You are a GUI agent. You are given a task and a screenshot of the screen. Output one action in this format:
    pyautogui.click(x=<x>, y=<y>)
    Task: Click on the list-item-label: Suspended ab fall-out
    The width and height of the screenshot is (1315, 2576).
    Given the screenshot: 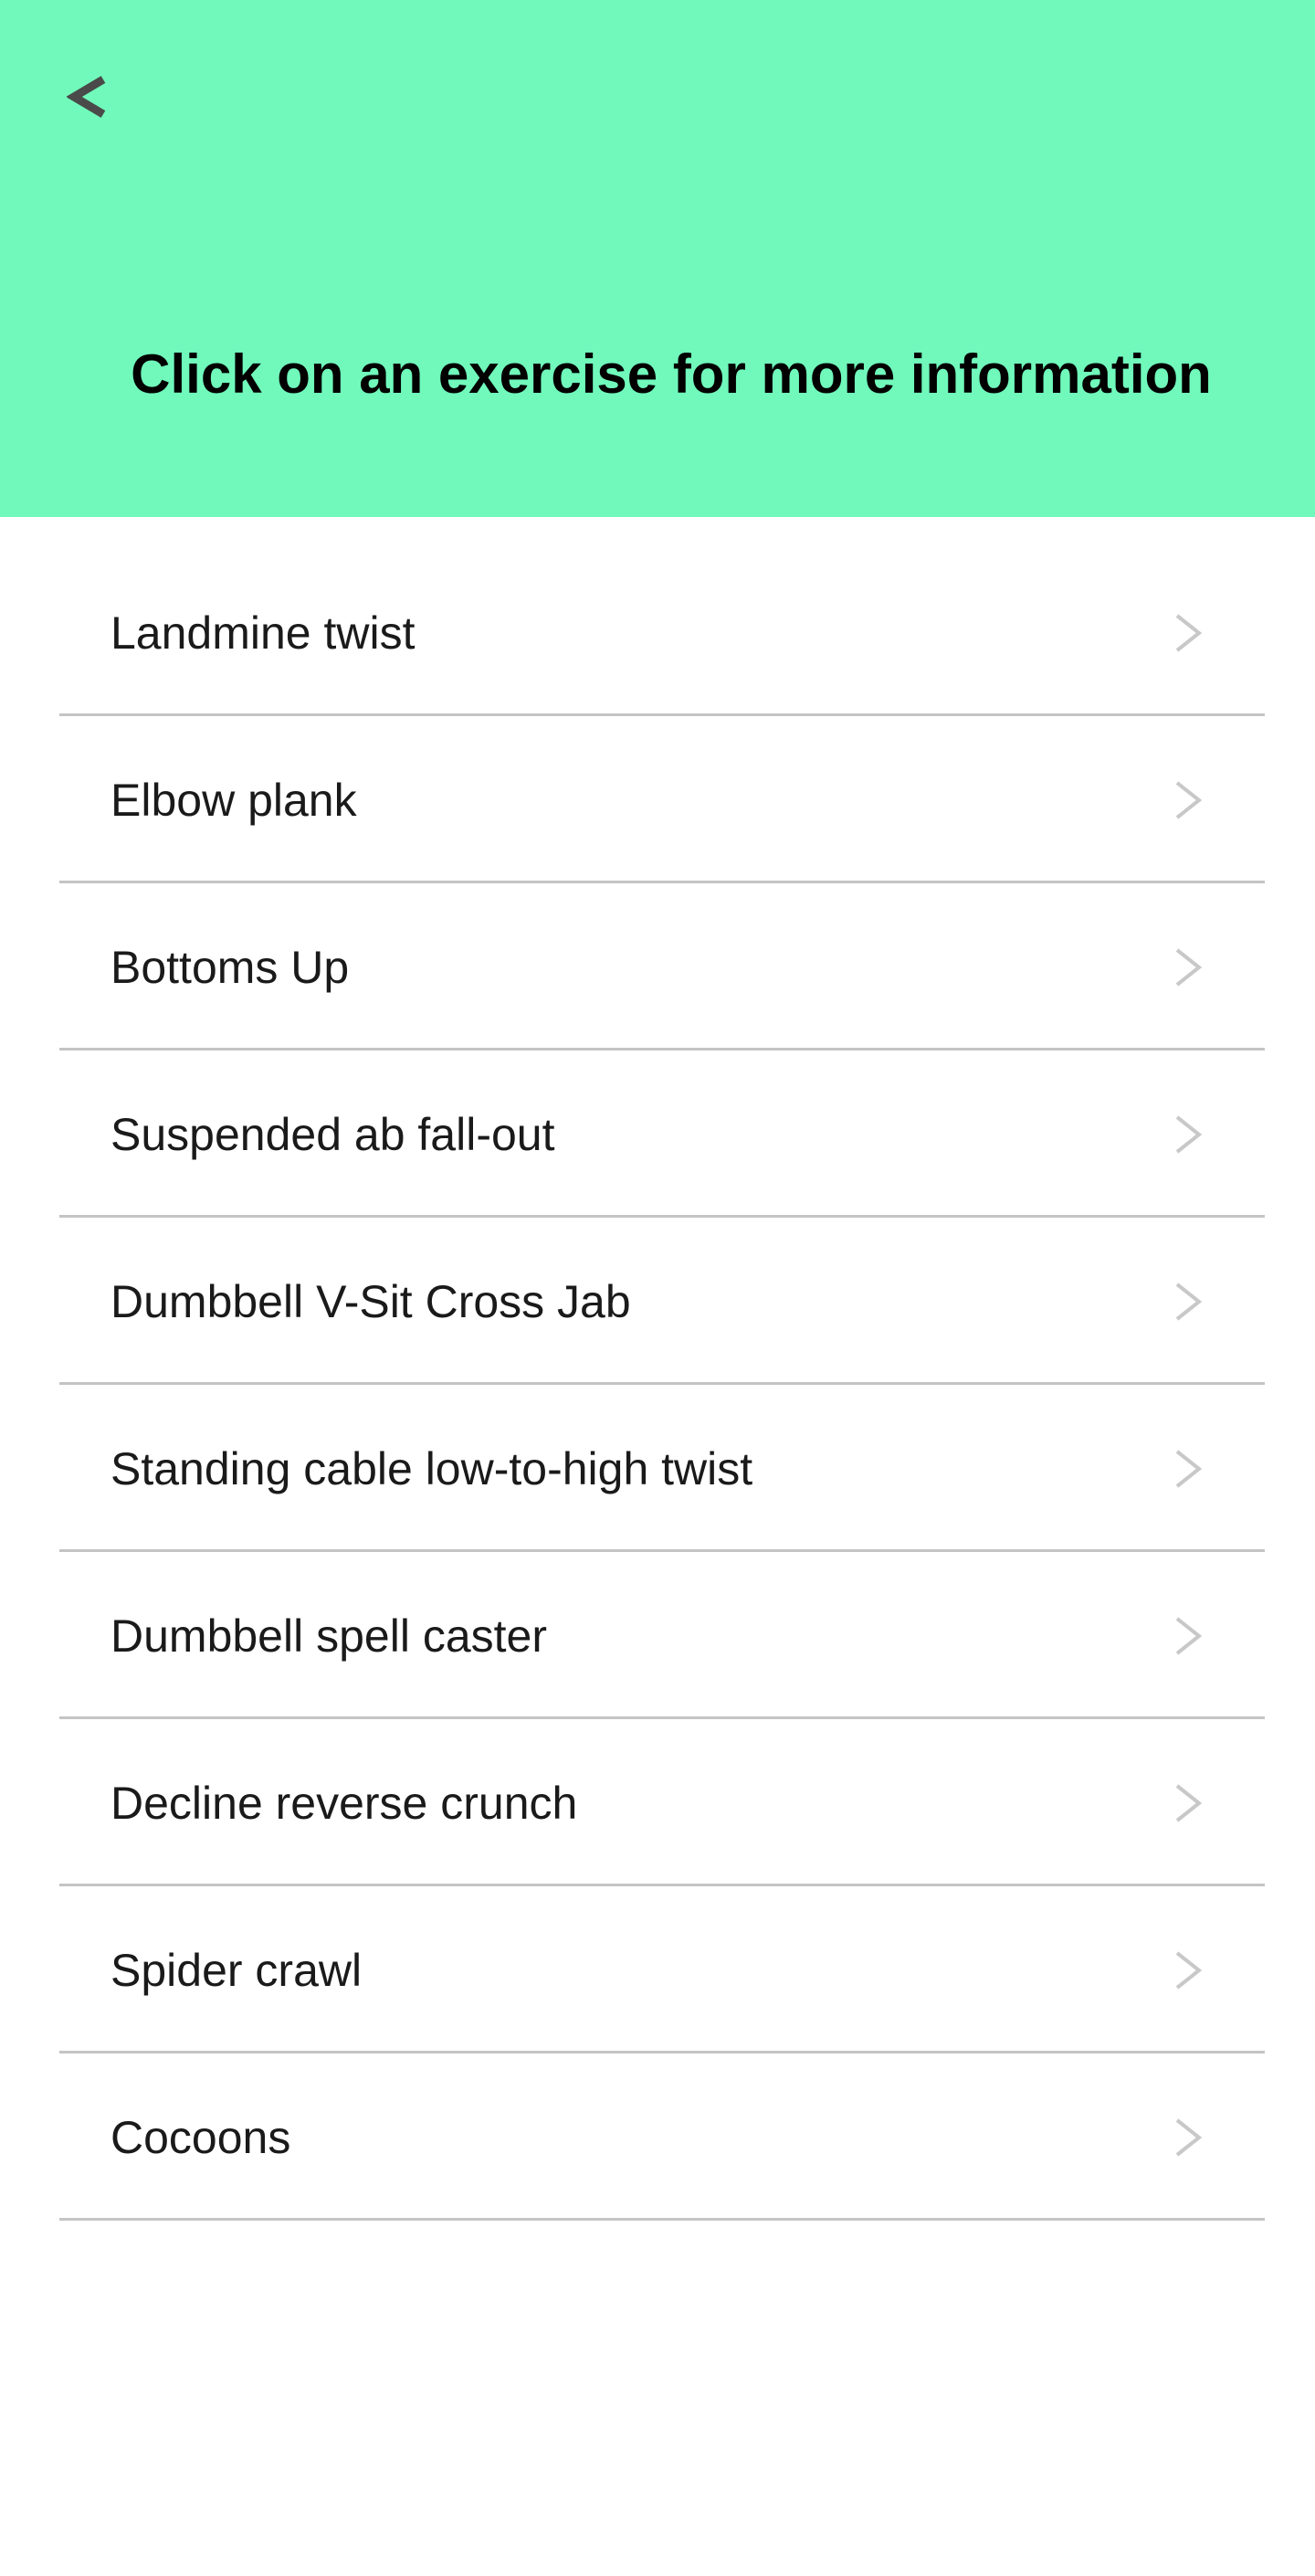 What is the action you would take?
    pyautogui.click(x=332, y=1134)
    